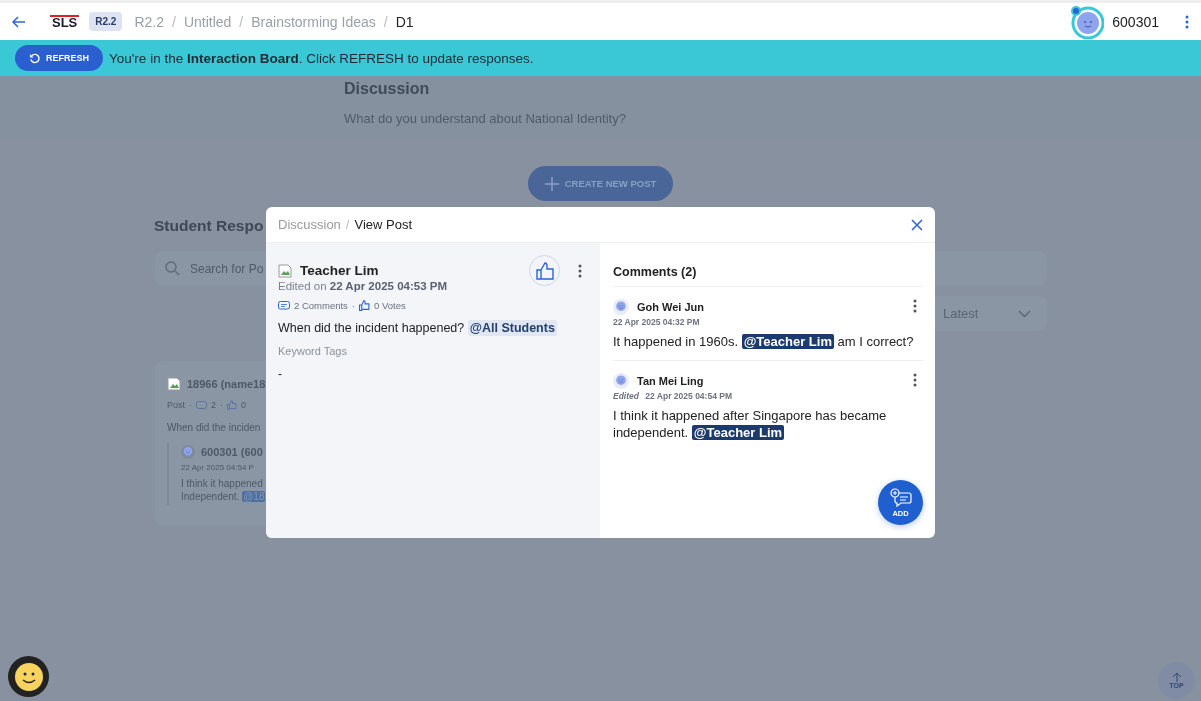 This screenshot has width=1201, height=701. I want to click on back-arrow-icon, so click(19, 21).